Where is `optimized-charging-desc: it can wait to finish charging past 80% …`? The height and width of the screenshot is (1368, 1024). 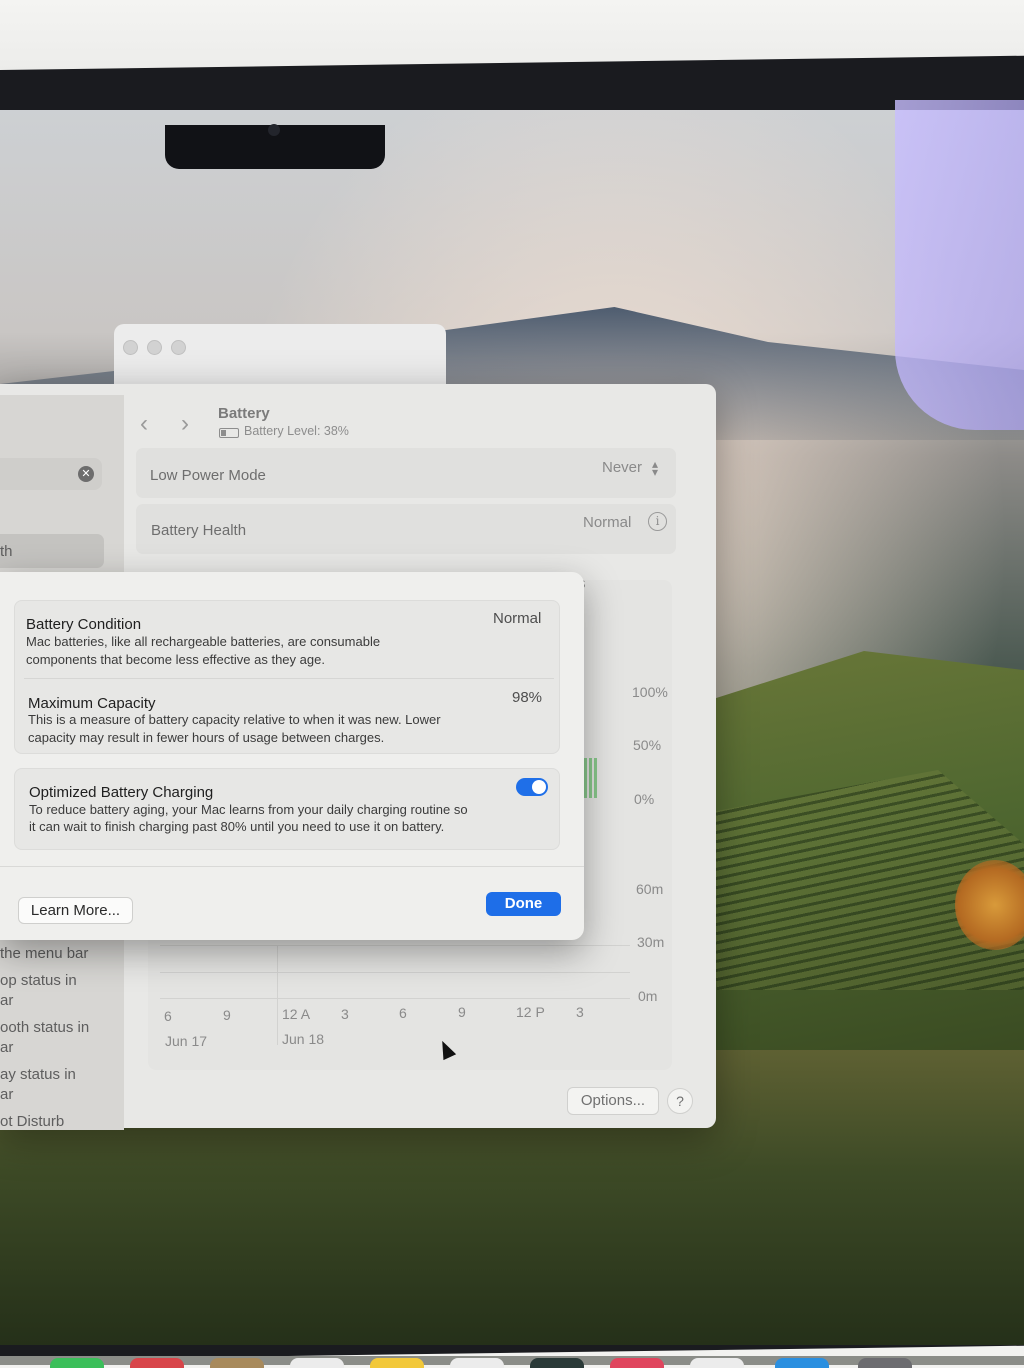
optimized-charging-desc: it can wait to finish charging past 80% … is located at coordinates (237, 826).